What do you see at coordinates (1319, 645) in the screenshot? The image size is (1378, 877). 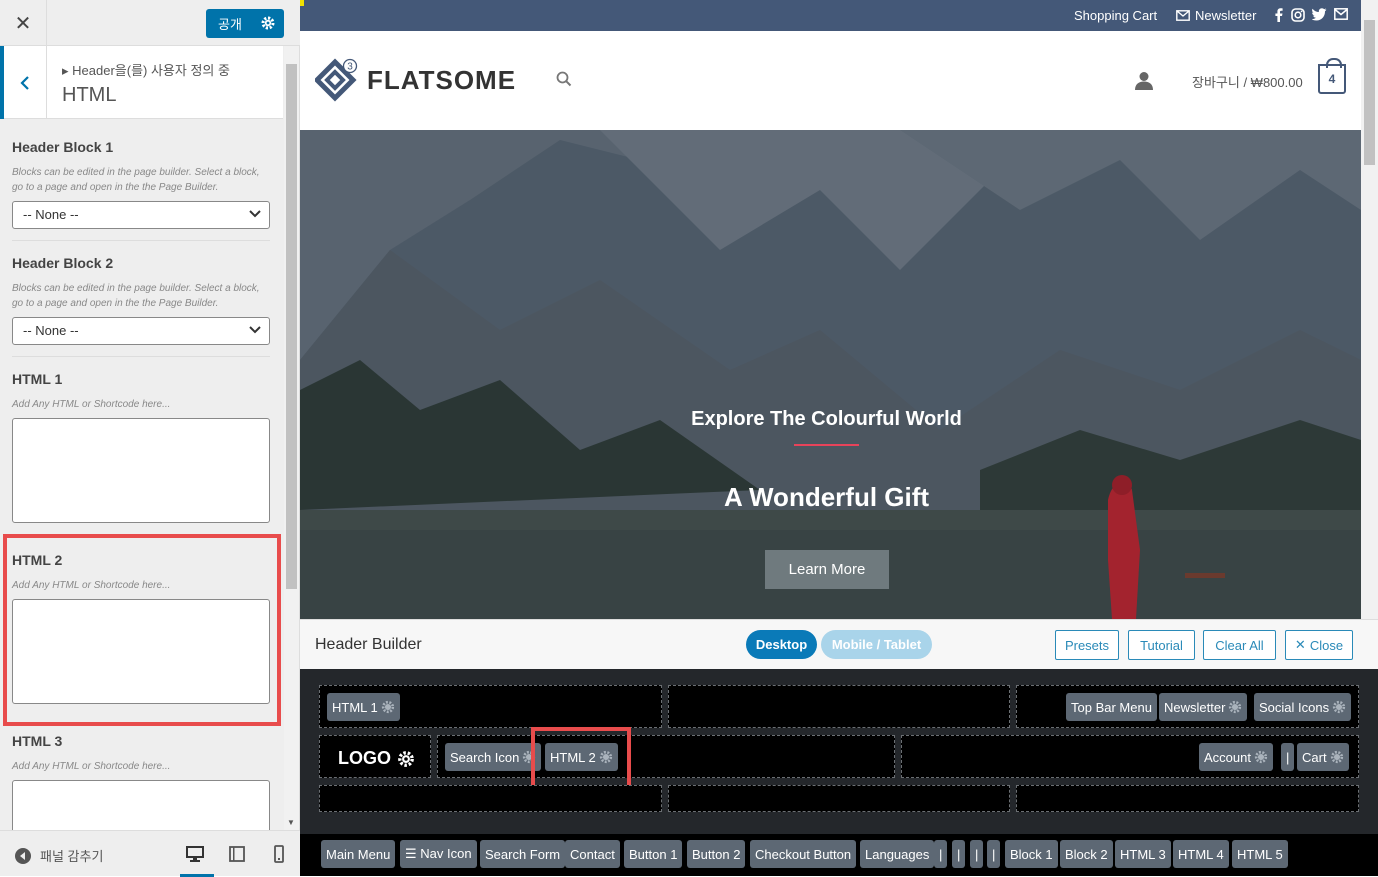 I see `close-builder-button: ✕ Close` at bounding box center [1319, 645].